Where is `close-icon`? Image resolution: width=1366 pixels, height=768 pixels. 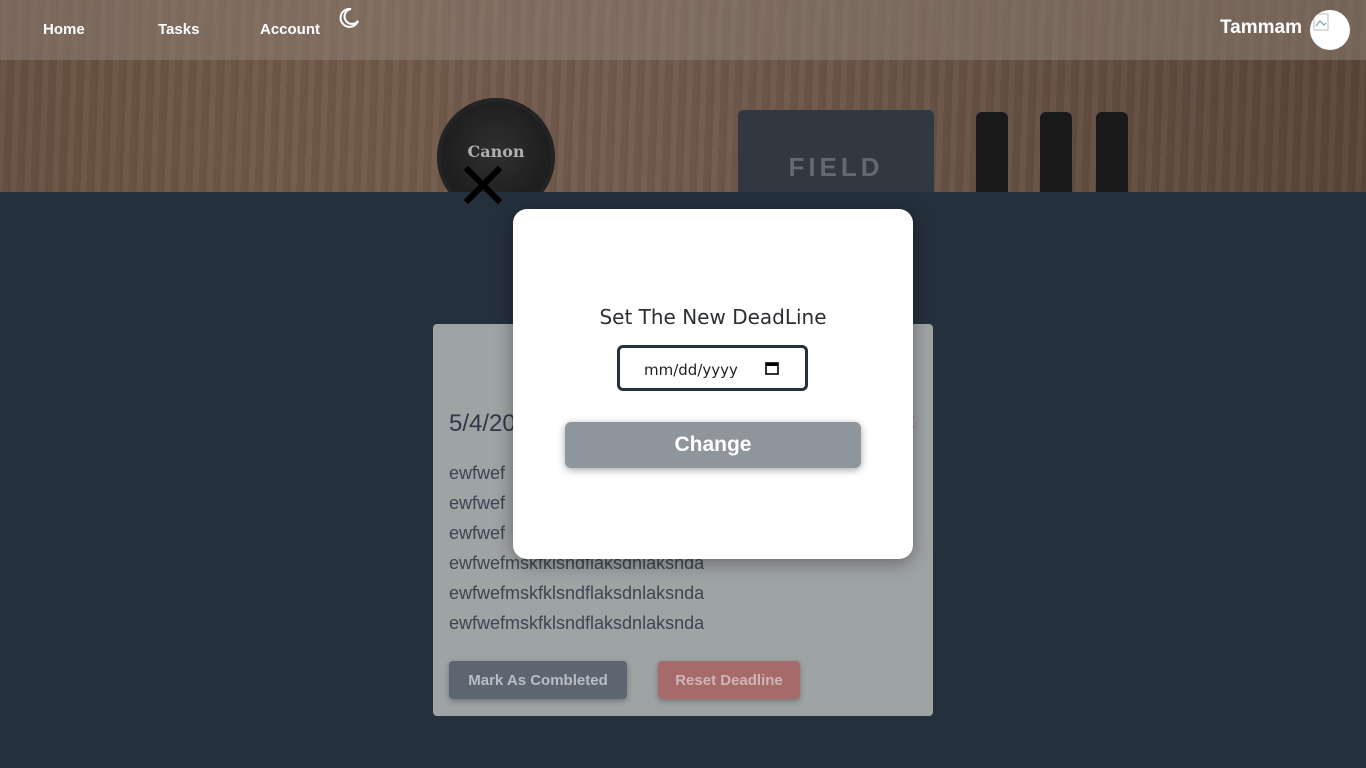
close-icon is located at coordinates (483, 185).